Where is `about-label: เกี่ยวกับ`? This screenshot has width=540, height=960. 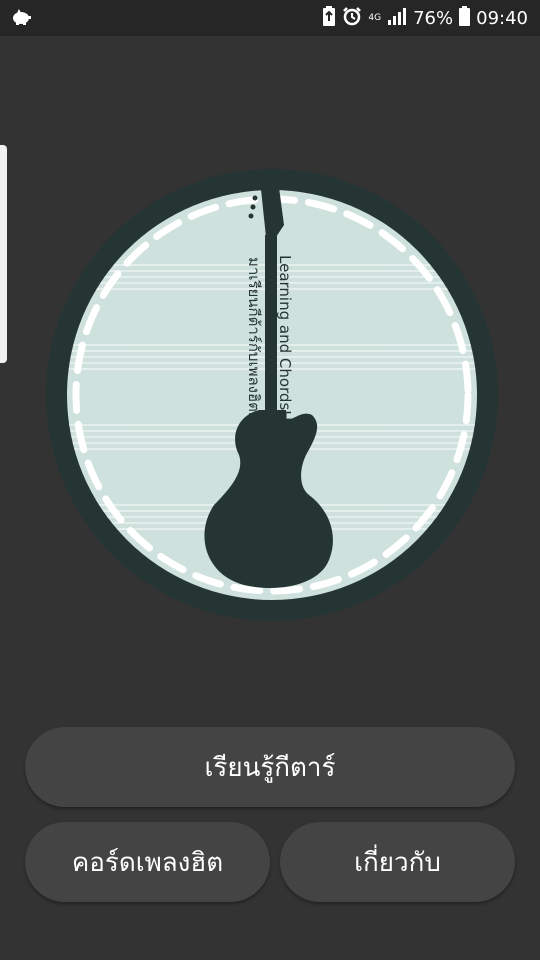 about-label: เกี่ยวกับ is located at coordinates (397, 862).